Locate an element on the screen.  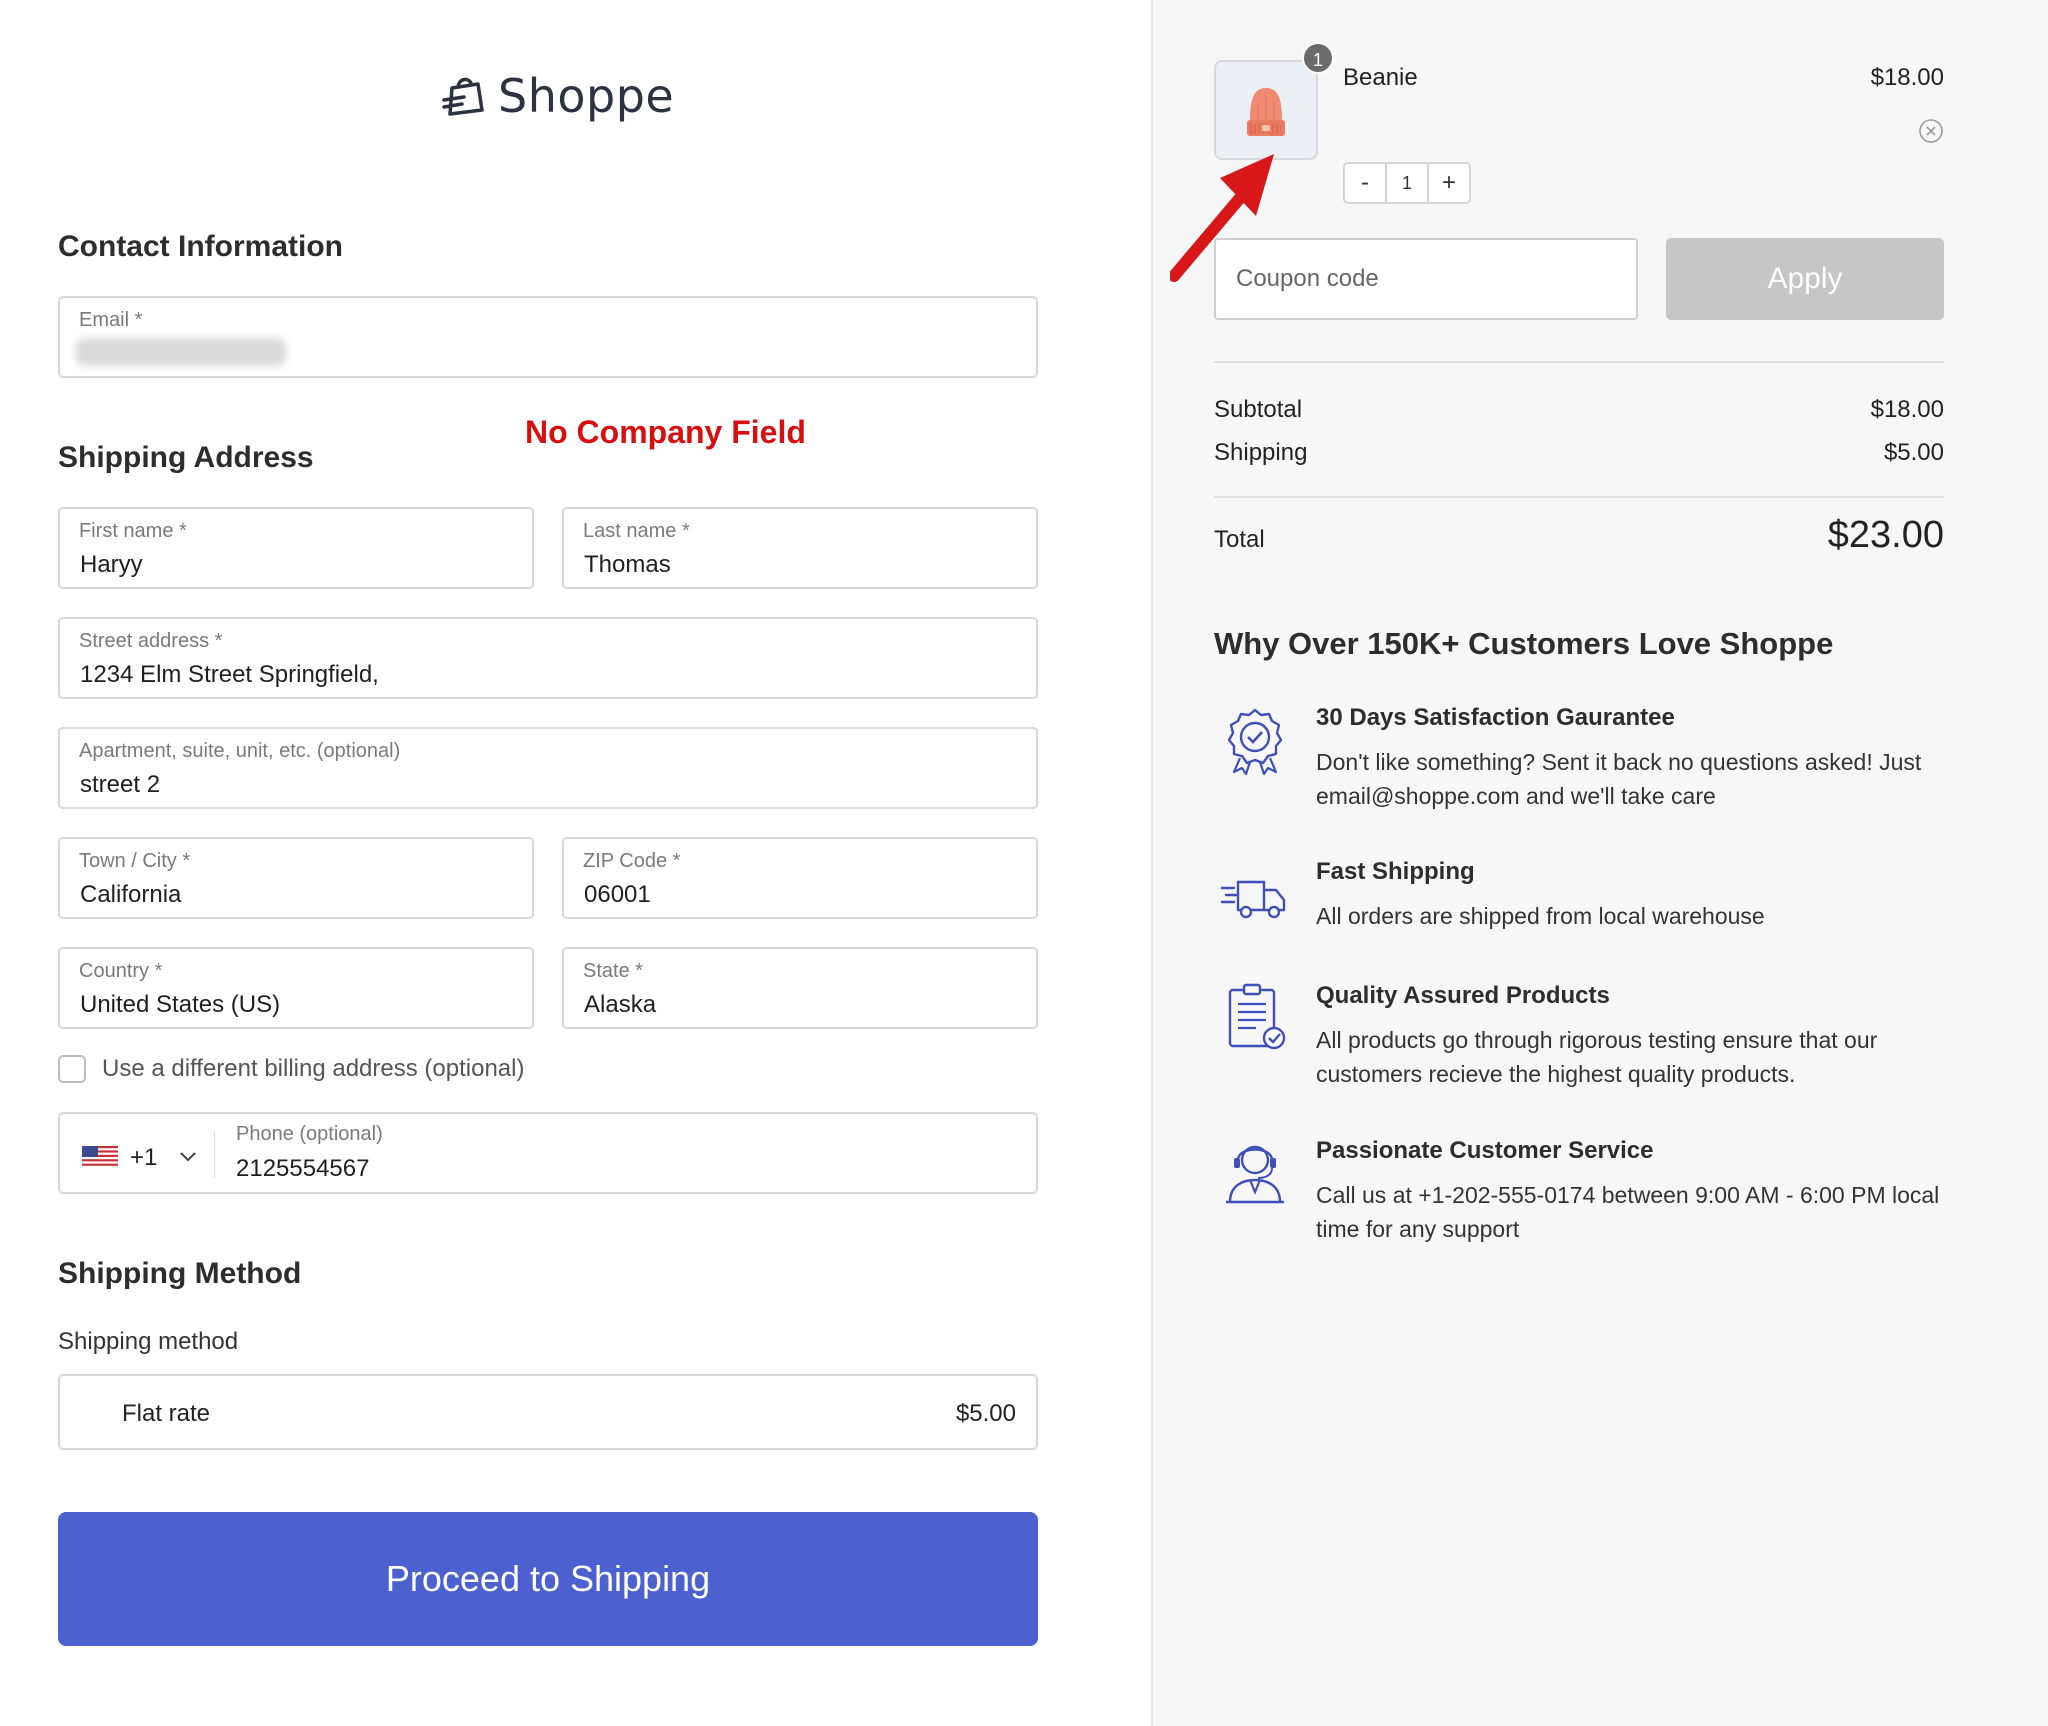
country-dial-code: +1 is located at coordinates (143, 1158).